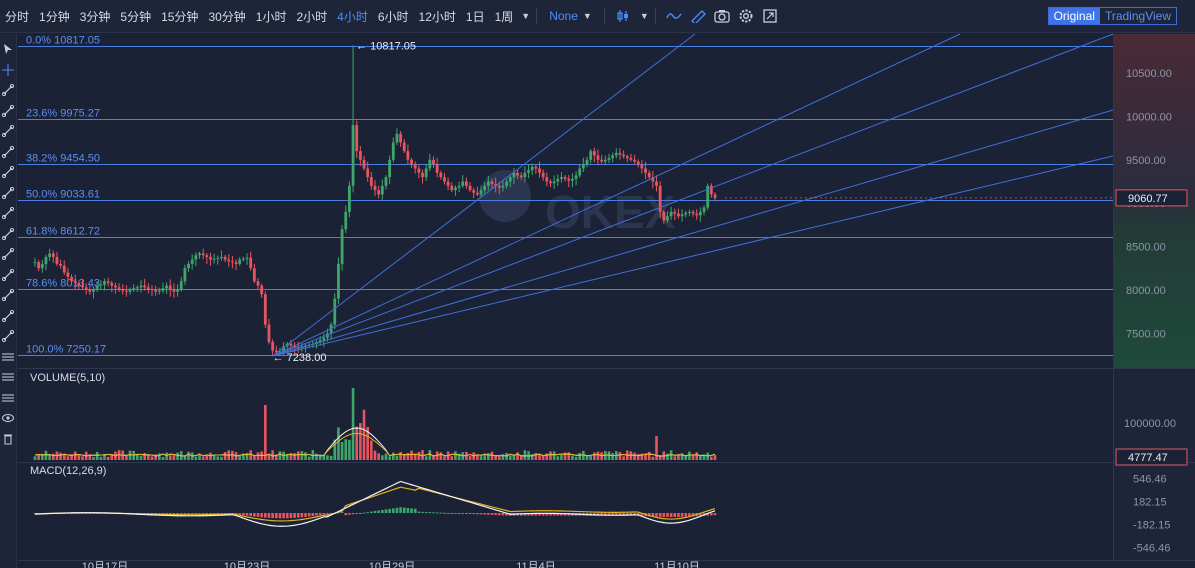 This screenshot has width=1195, height=568. What do you see at coordinates (375, 424) in the screenshot?
I see `volume-bars` at bounding box center [375, 424].